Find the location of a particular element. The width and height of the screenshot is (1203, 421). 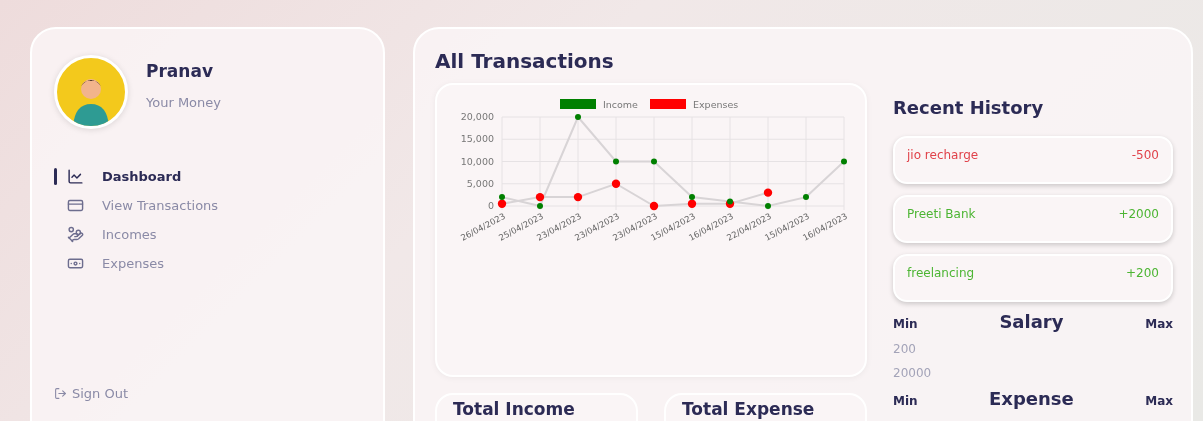

legend-label: Income is located at coordinates (620, 104).